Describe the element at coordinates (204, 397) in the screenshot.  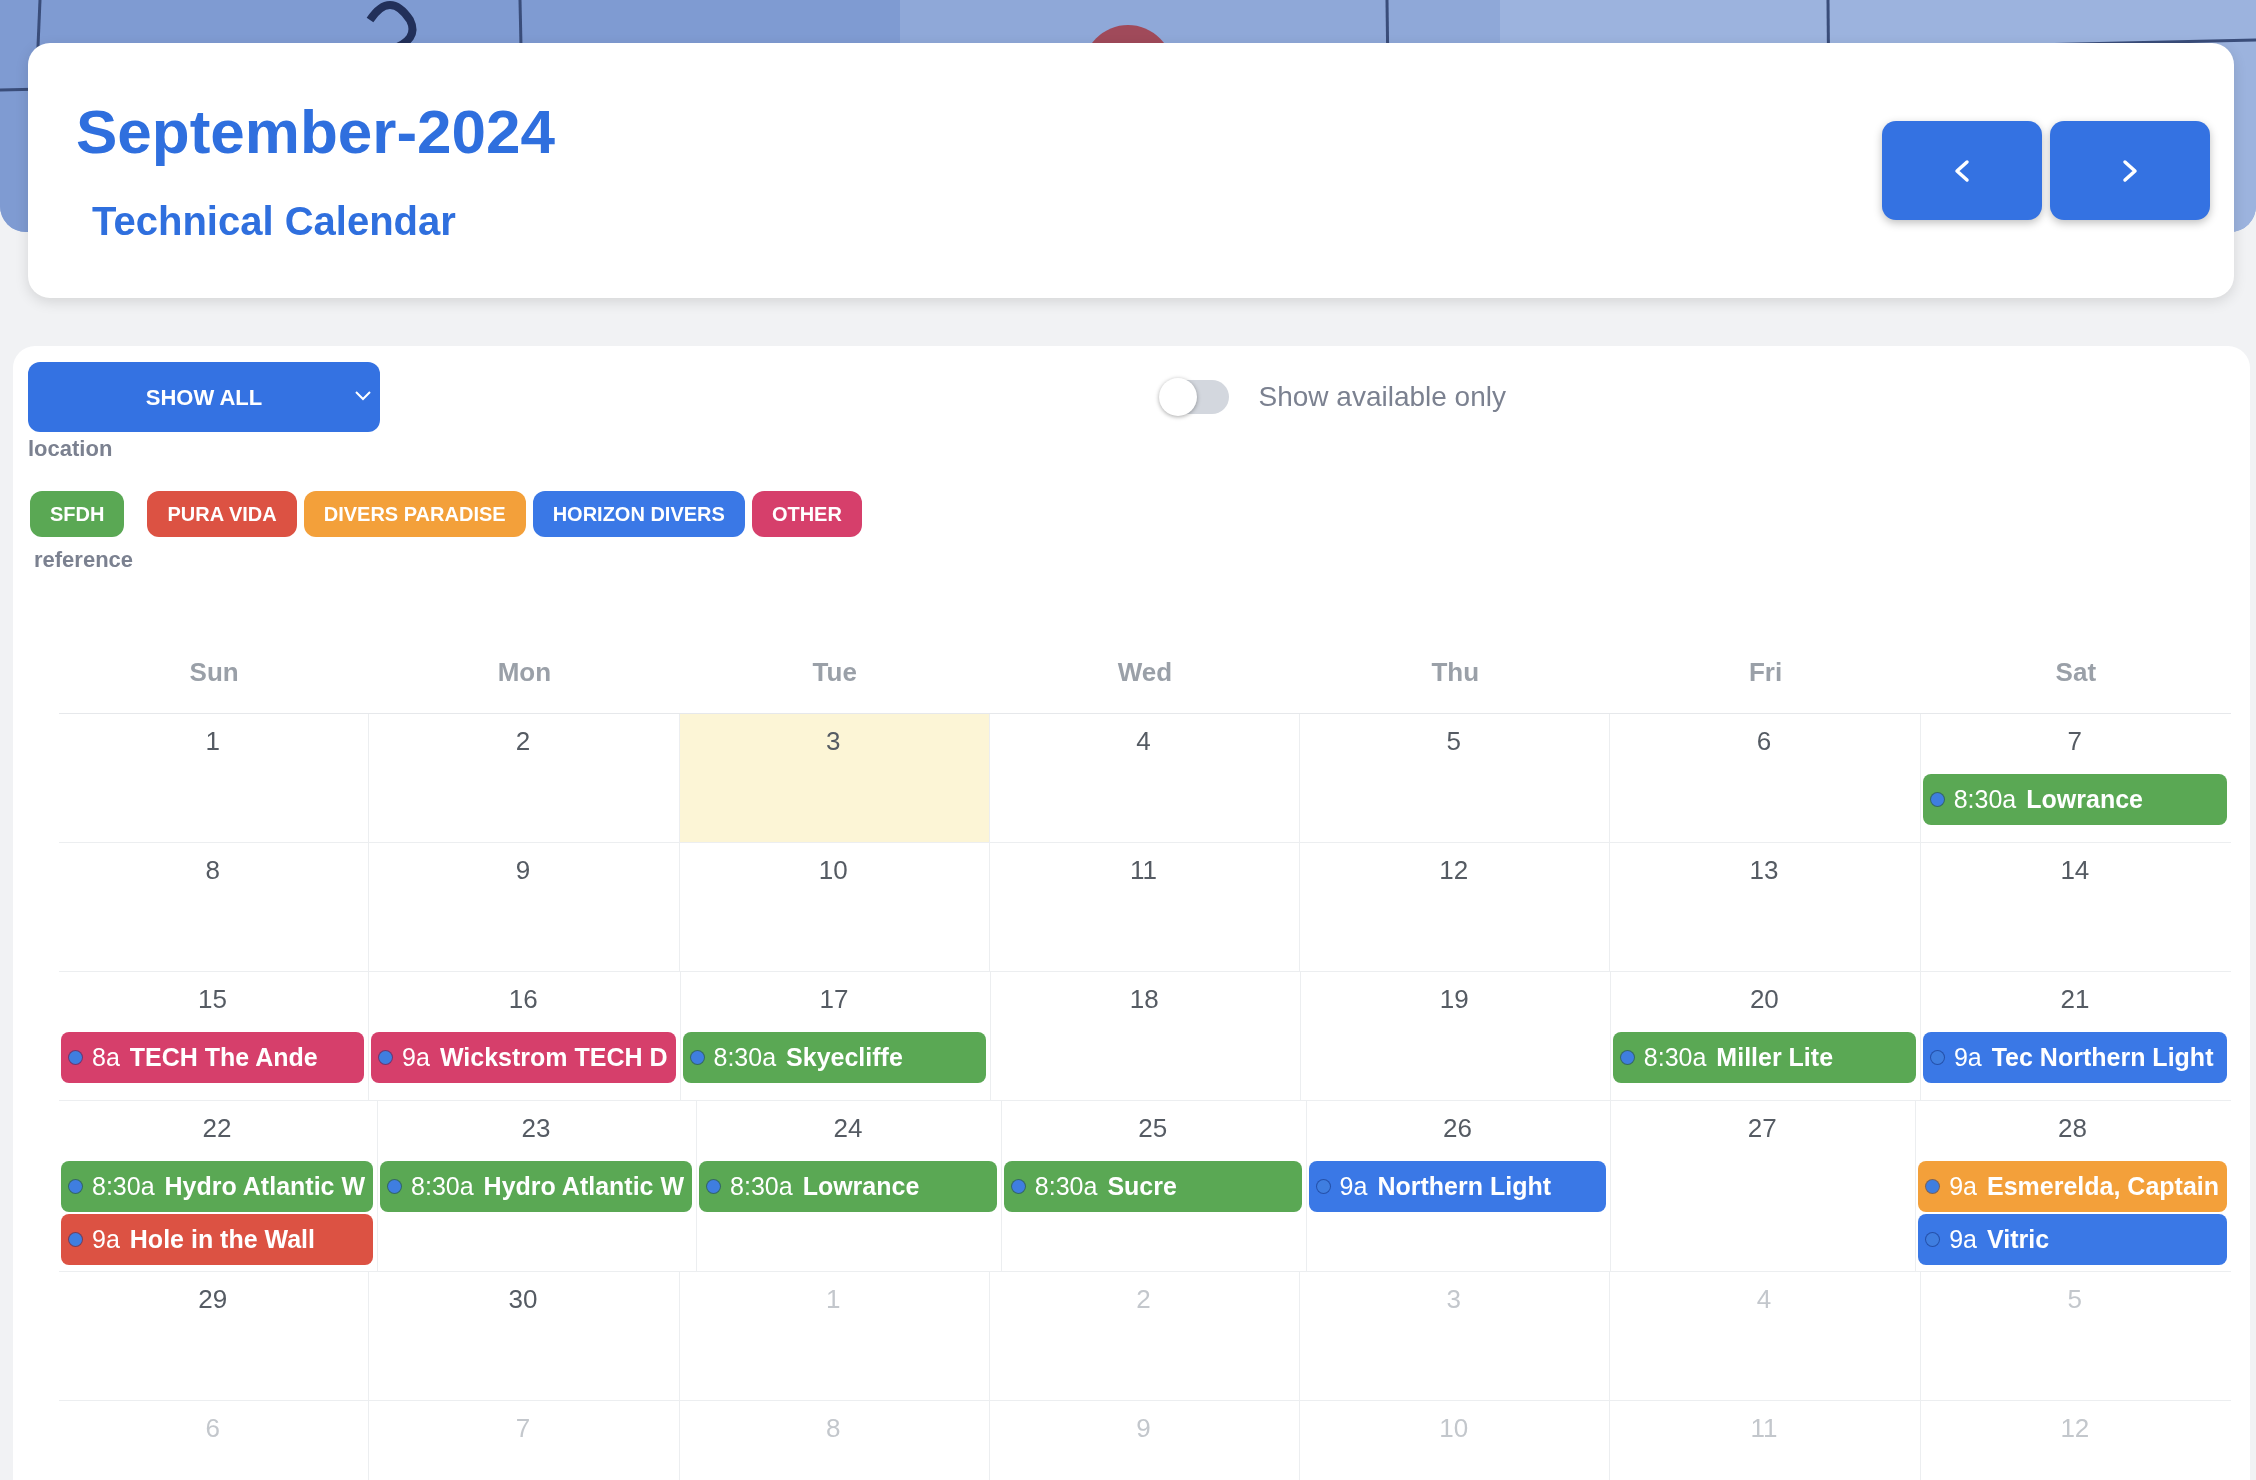
I see `location-dropdown: SHOW ALL` at that location.